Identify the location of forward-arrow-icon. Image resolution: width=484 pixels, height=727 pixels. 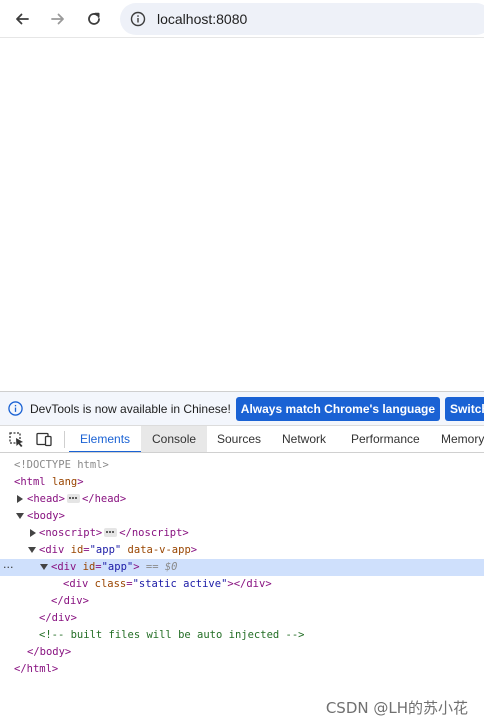
(58, 19).